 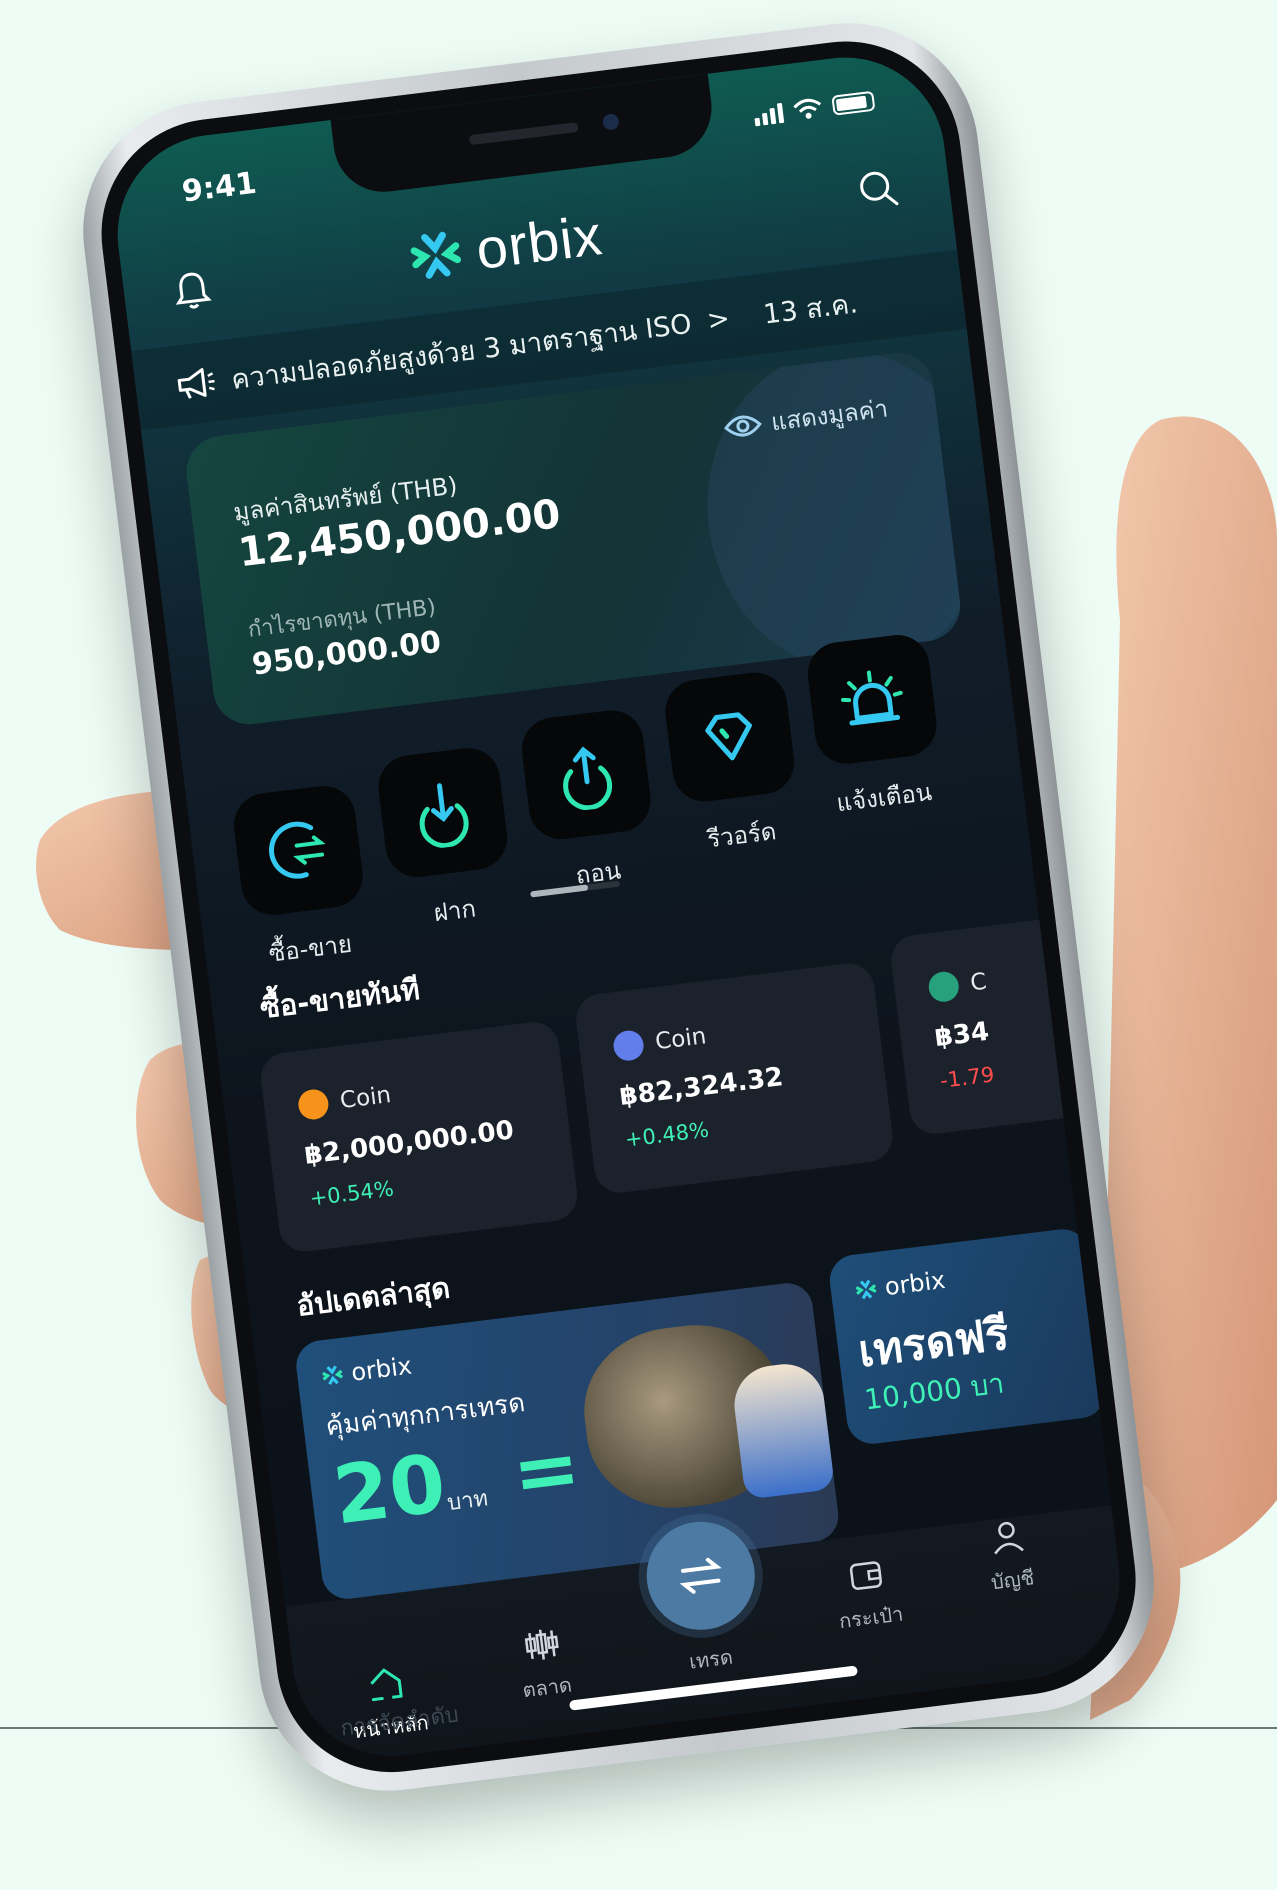 What do you see at coordinates (718, 319) in the screenshot?
I see `chevron-right-icon: >` at bounding box center [718, 319].